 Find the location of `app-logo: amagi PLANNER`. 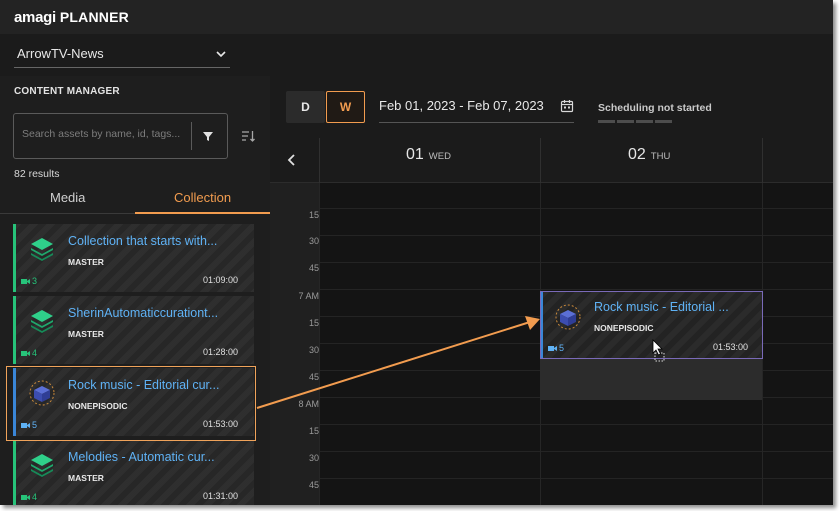

app-logo: amagi PLANNER is located at coordinates (71, 17).